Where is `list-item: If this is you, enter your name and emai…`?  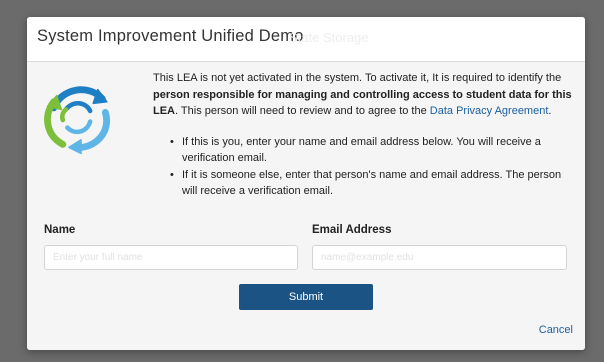 list-item: If this is you, enter your name and emai… is located at coordinates (372, 150).